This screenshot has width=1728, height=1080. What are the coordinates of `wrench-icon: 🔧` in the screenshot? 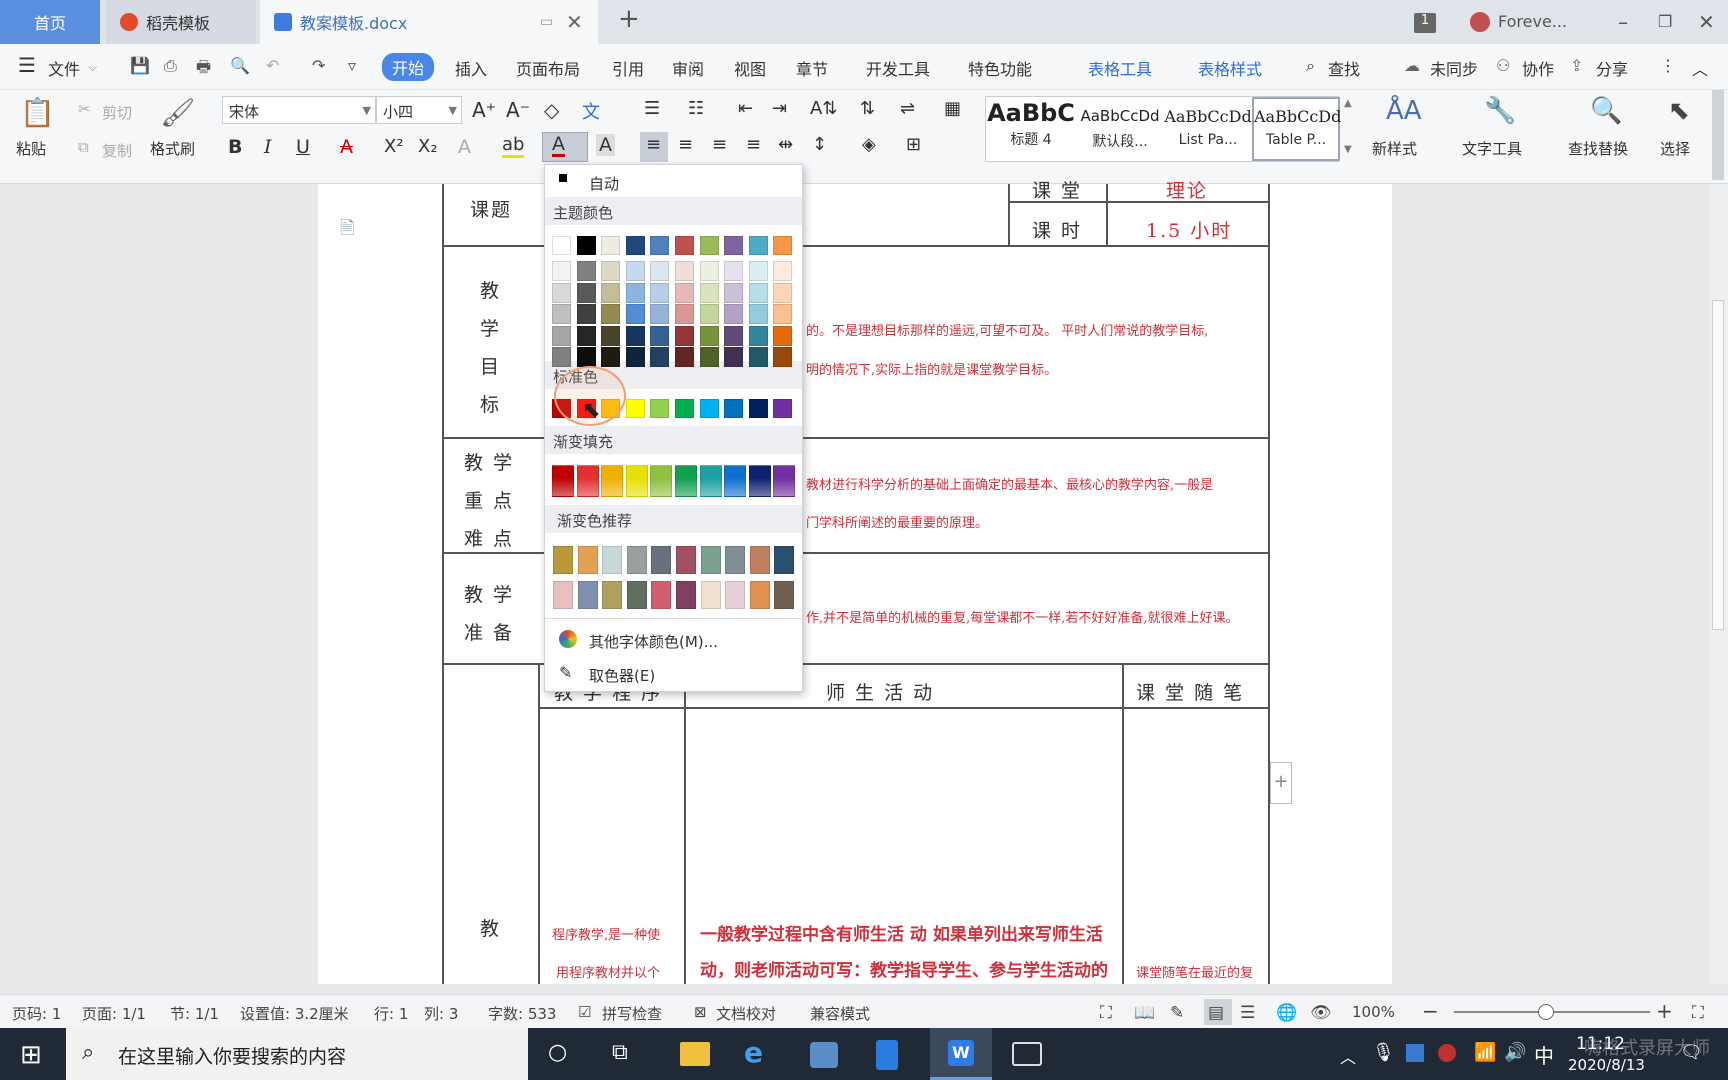 It's located at (1500, 111).